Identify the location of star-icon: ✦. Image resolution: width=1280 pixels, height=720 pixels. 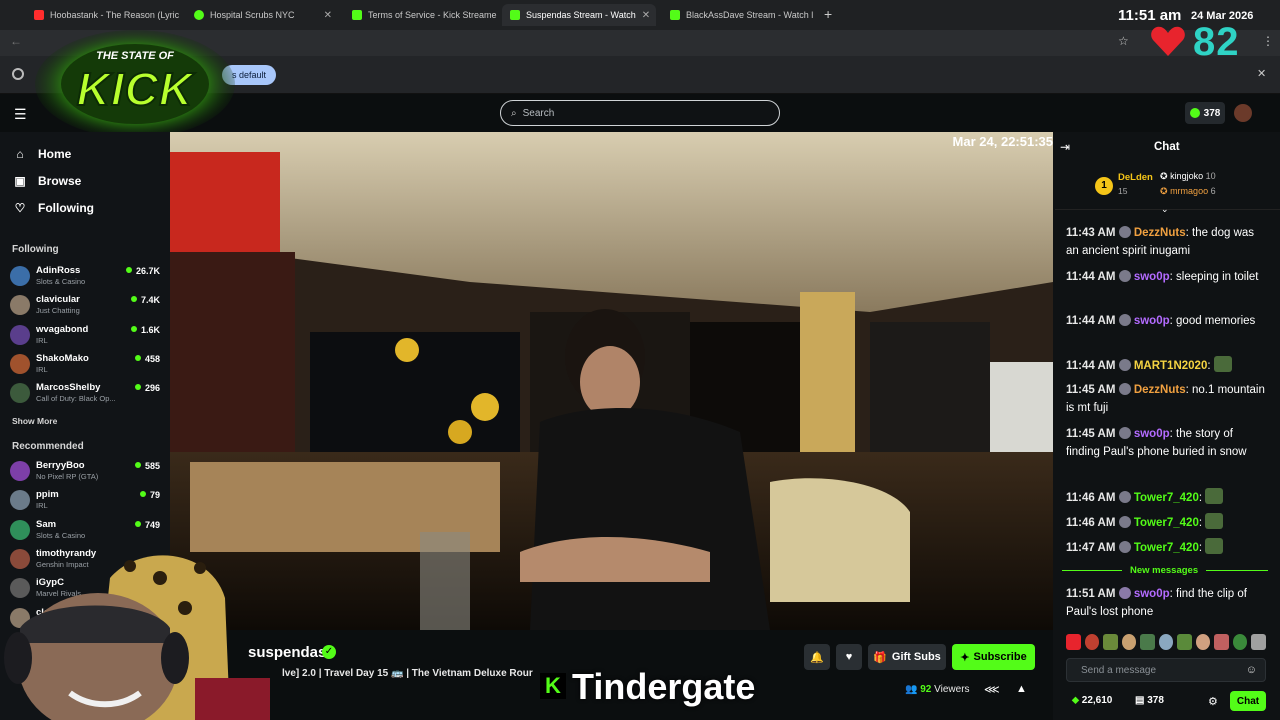
(965, 657).